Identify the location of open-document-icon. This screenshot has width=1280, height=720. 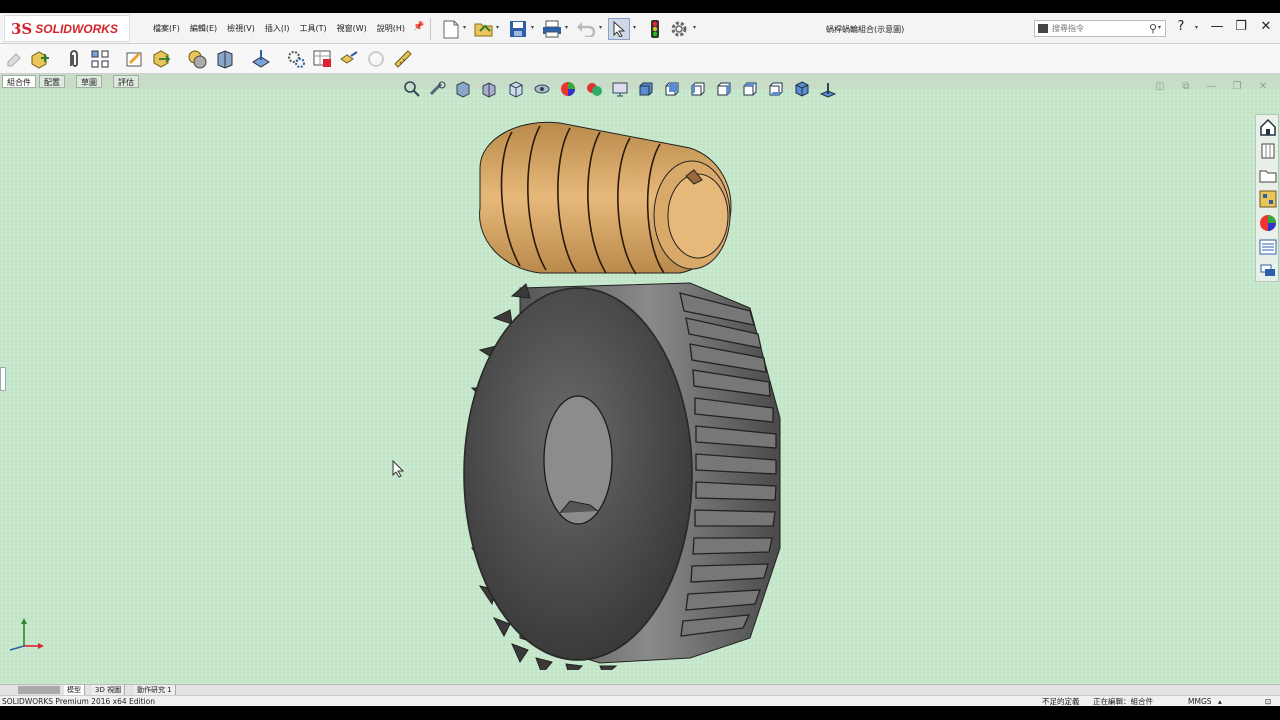
(484, 29).